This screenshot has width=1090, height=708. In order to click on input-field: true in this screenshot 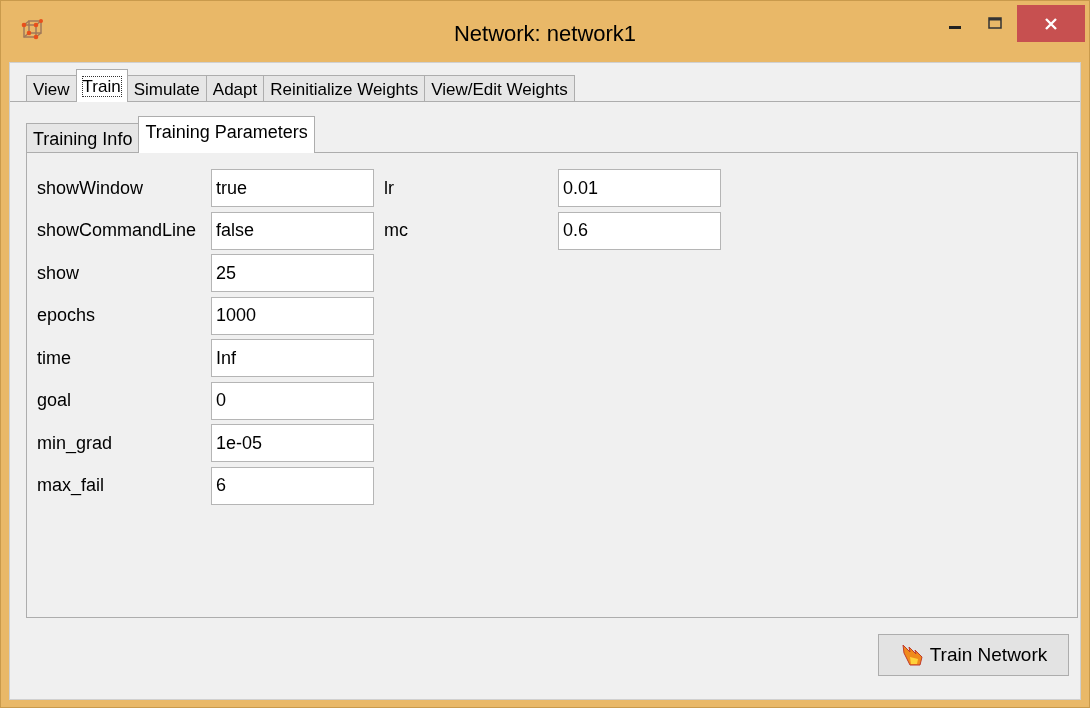, I will do `click(292, 188)`.